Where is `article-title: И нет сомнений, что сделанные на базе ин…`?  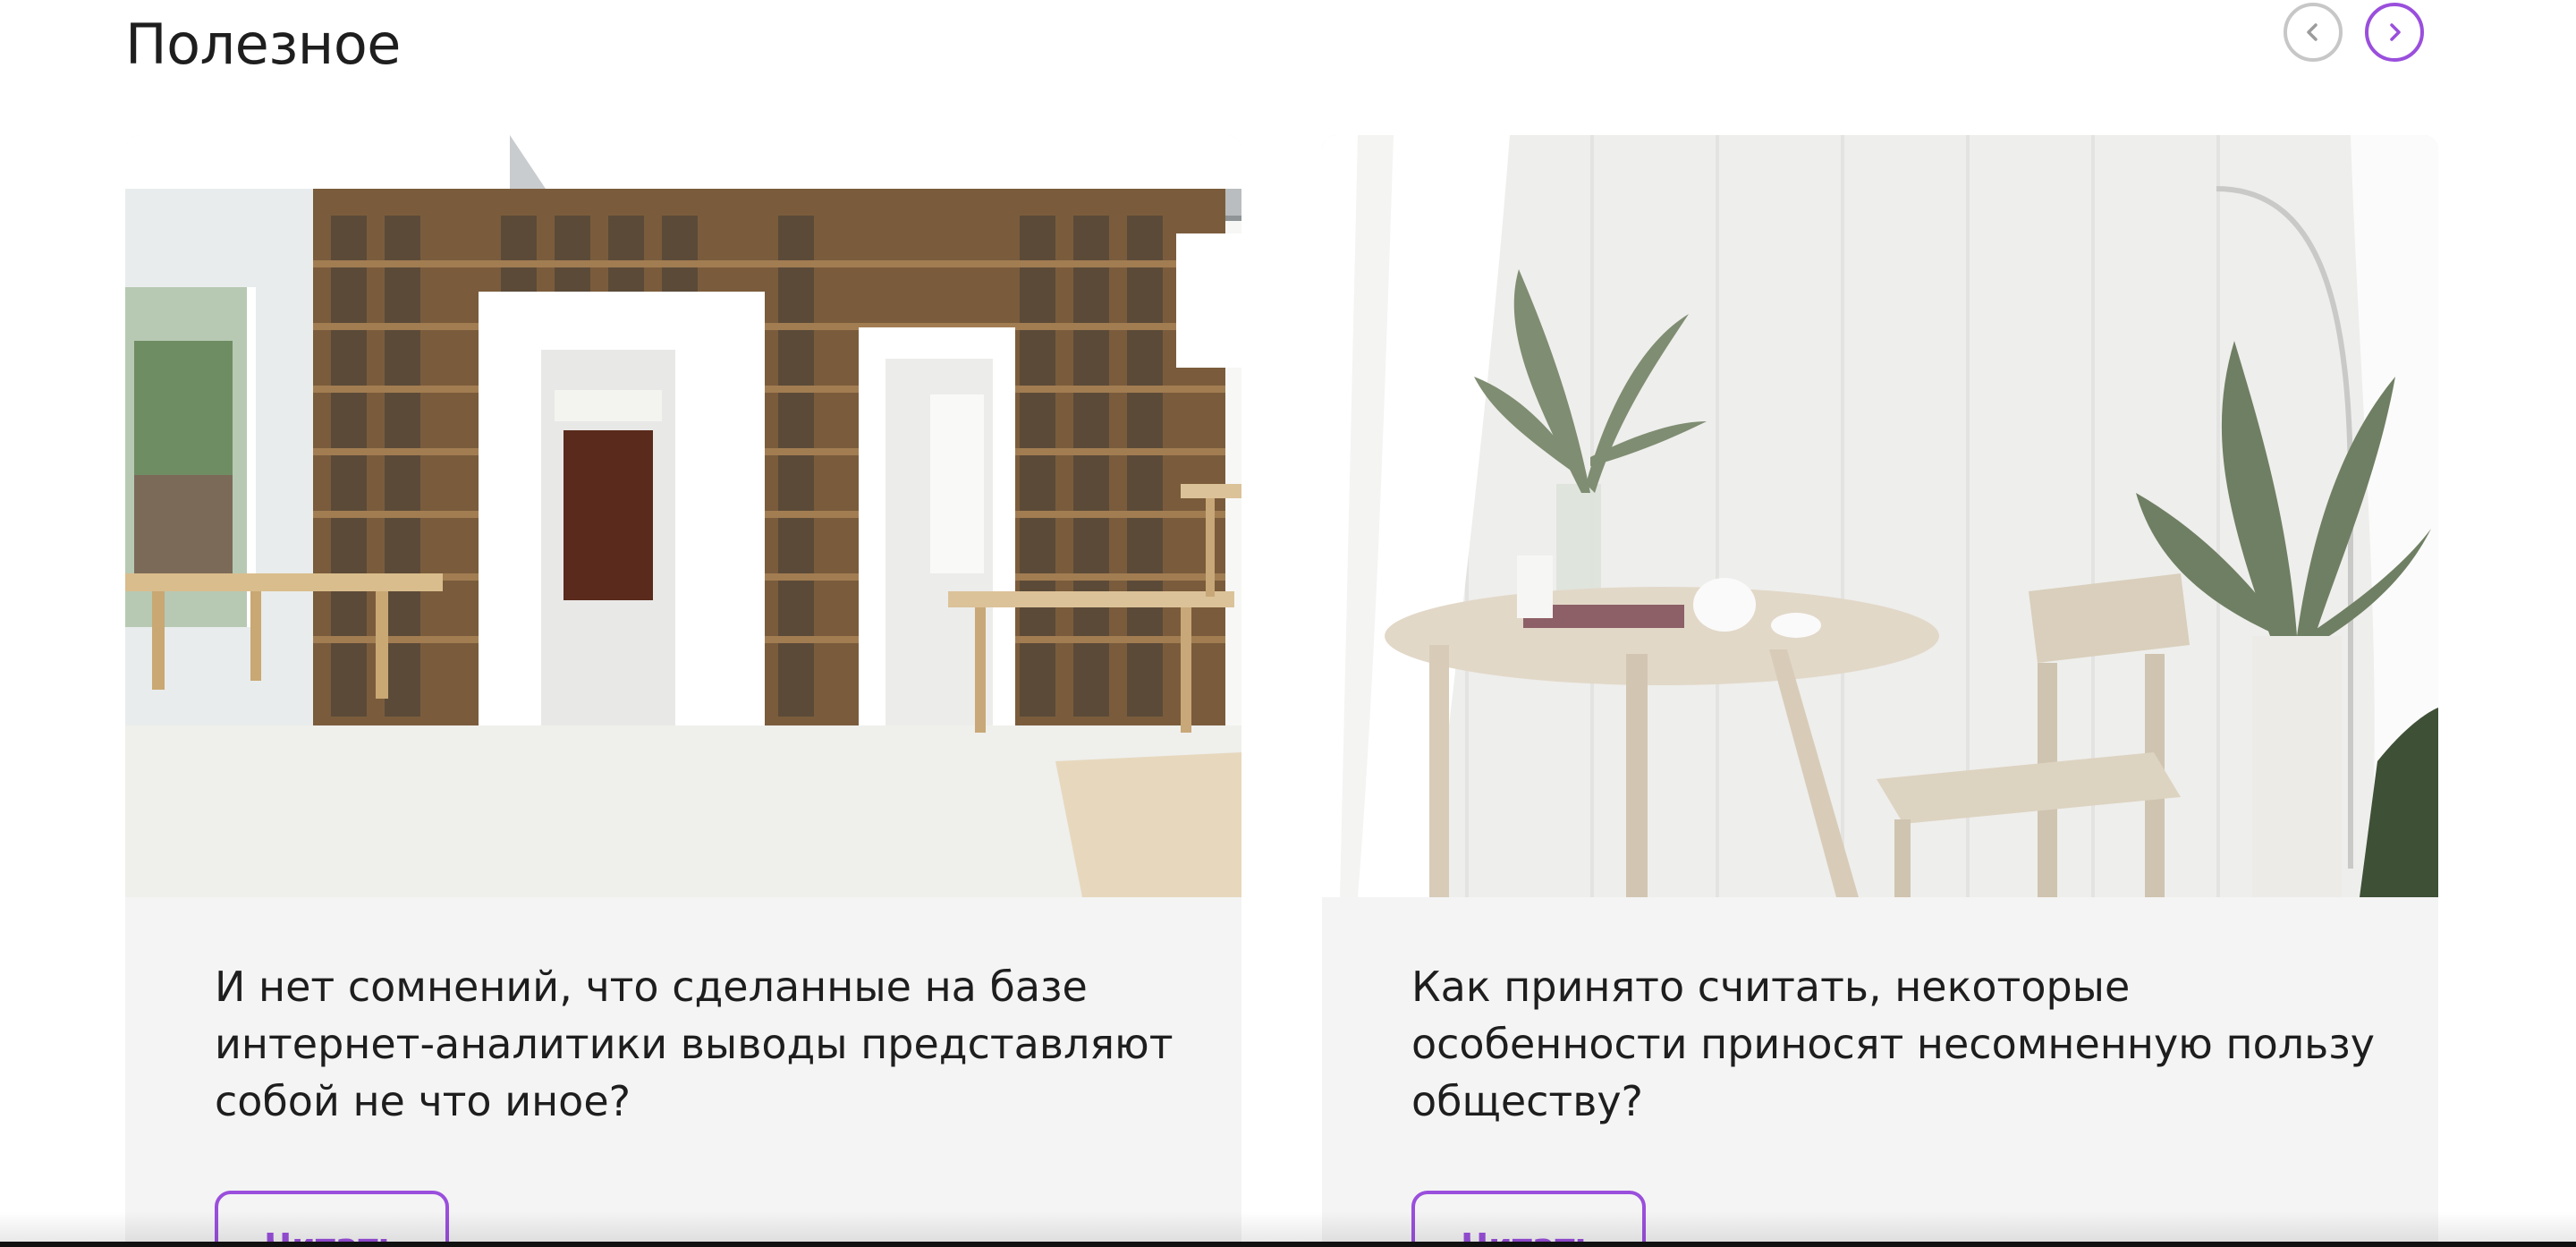
article-title: И нет сомнений, что сделанные на базе ин… is located at coordinates (694, 1044).